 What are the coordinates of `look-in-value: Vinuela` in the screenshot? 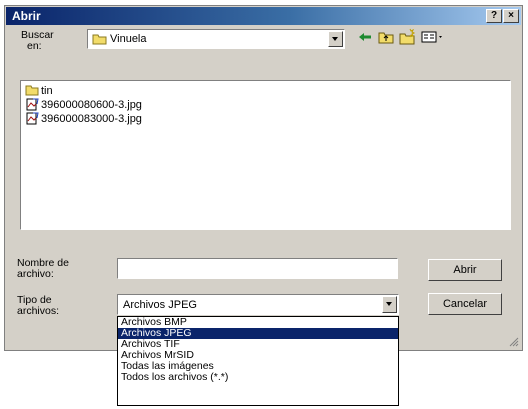 It's located at (128, 39).